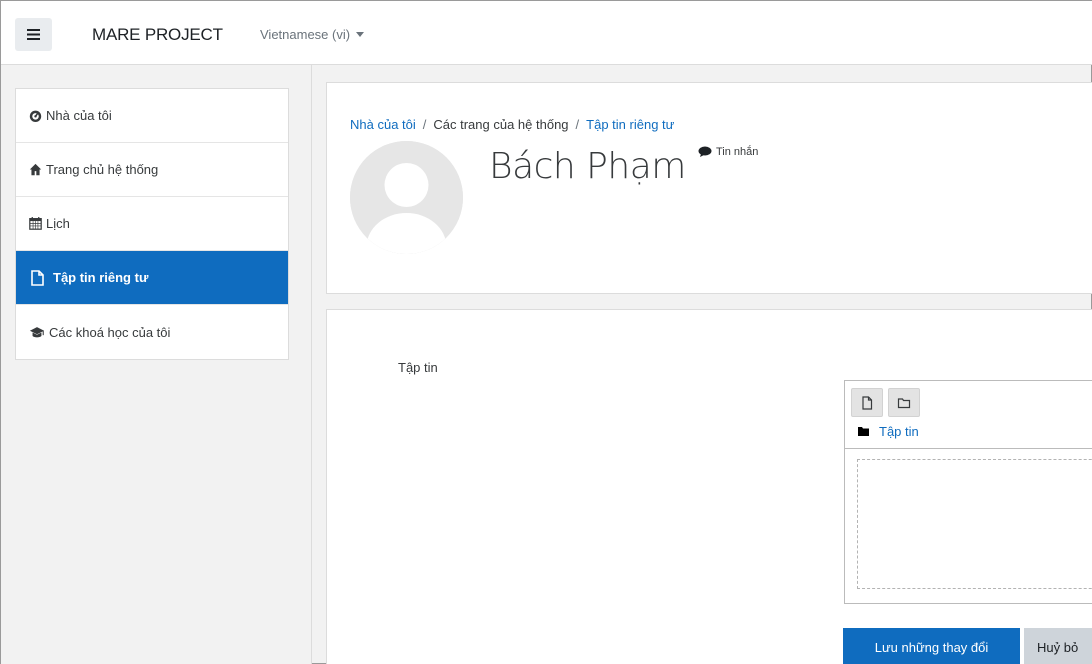 This screenshot has height=664, width=1092. Describe the element at coordinates (101, 277) in the screenshot. I see `sidebar-item-label: Tập tin riêng tư` at that location.